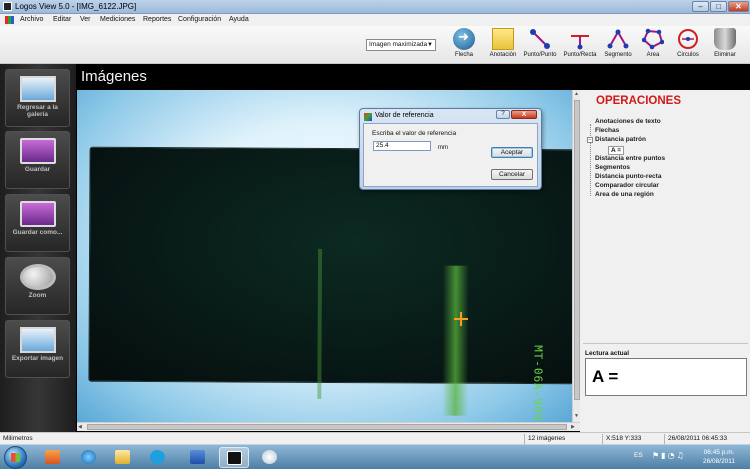  What do you see at coordinates (53, 457) in the screenshot?
I see `taskbar-media-player` at bounding box center [53, 457].